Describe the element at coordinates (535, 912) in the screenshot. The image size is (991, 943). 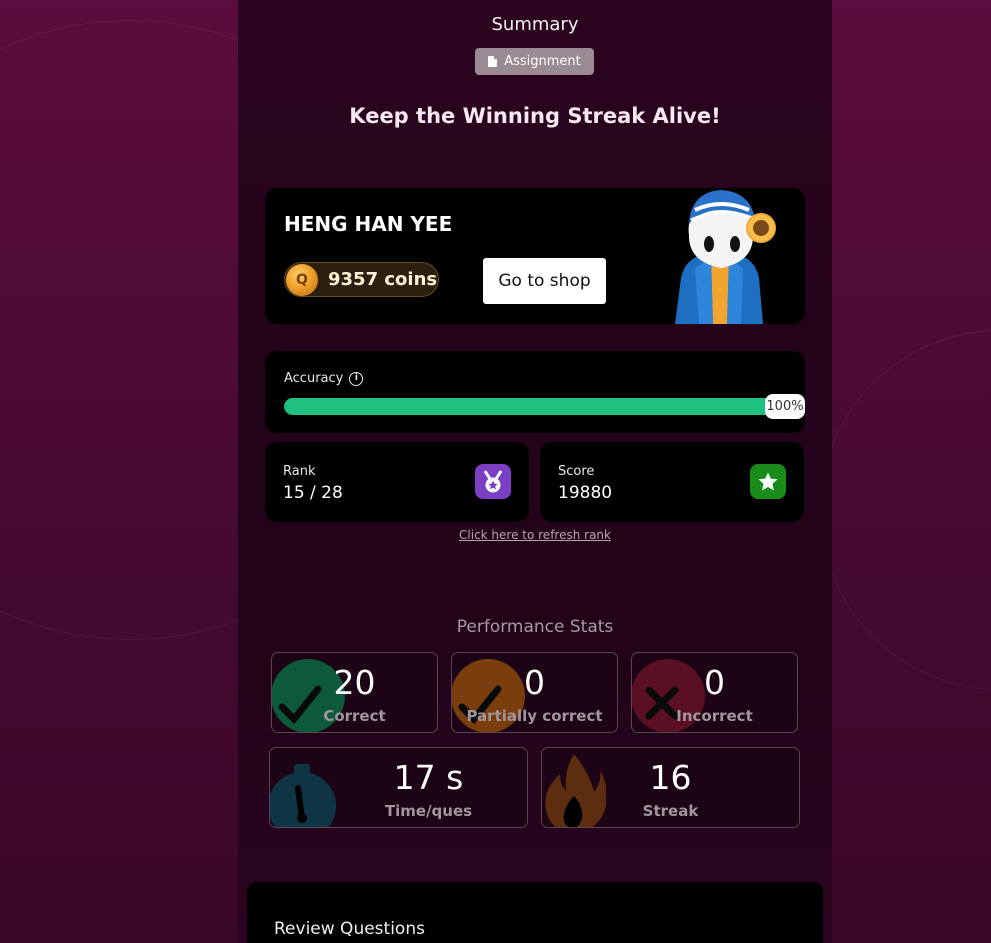
I see `review-questions-section: Review Questions` at that location.